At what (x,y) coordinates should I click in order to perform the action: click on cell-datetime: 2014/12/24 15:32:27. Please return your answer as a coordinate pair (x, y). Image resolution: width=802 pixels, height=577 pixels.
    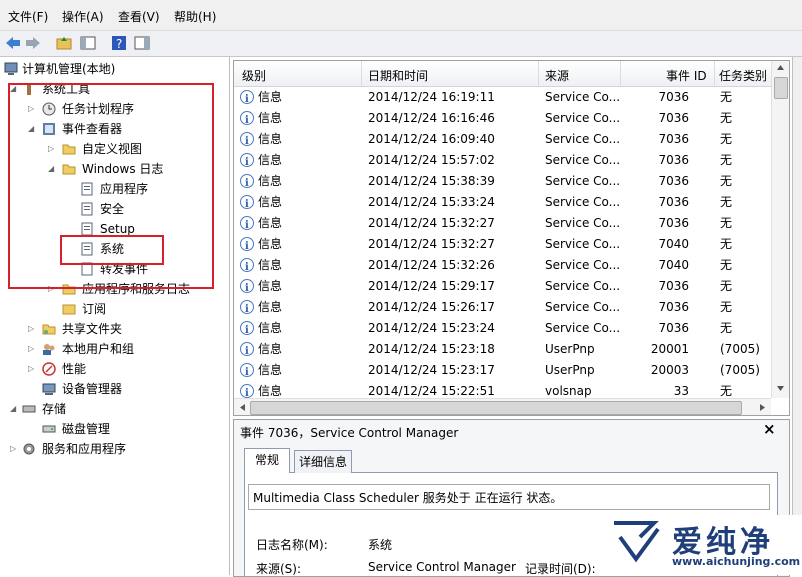
    Looking at the image, I should click on (431, 223).